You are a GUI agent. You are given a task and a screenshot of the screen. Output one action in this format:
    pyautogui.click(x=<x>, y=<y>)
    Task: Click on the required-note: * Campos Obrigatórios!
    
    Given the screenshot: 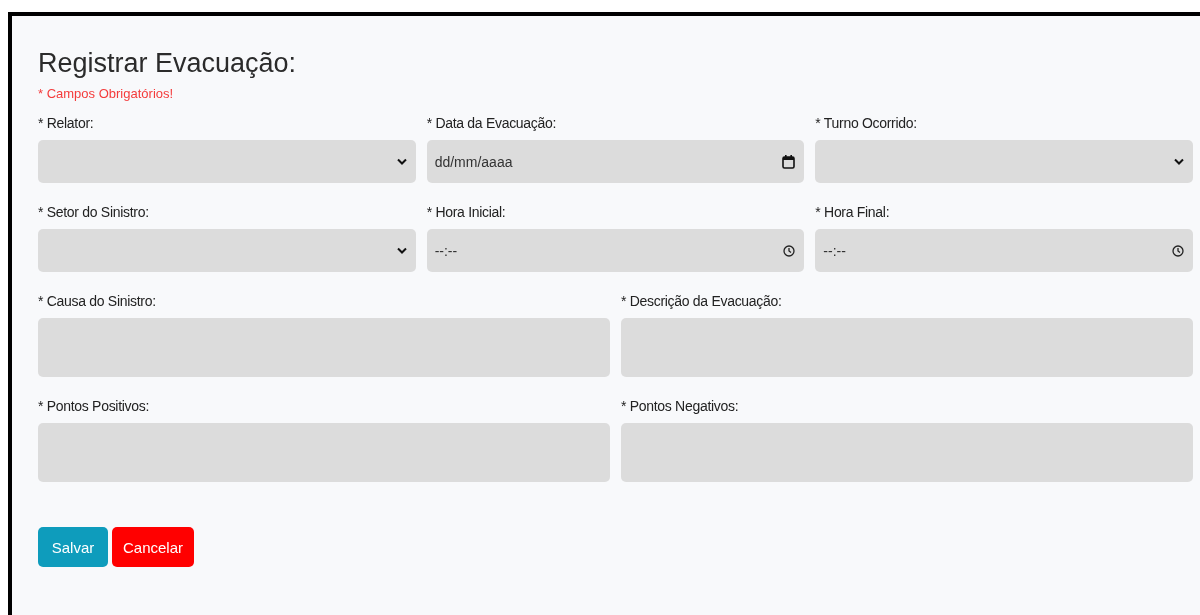 What is the action you would take?
    pyautogui.click(x=106, y=94)
    